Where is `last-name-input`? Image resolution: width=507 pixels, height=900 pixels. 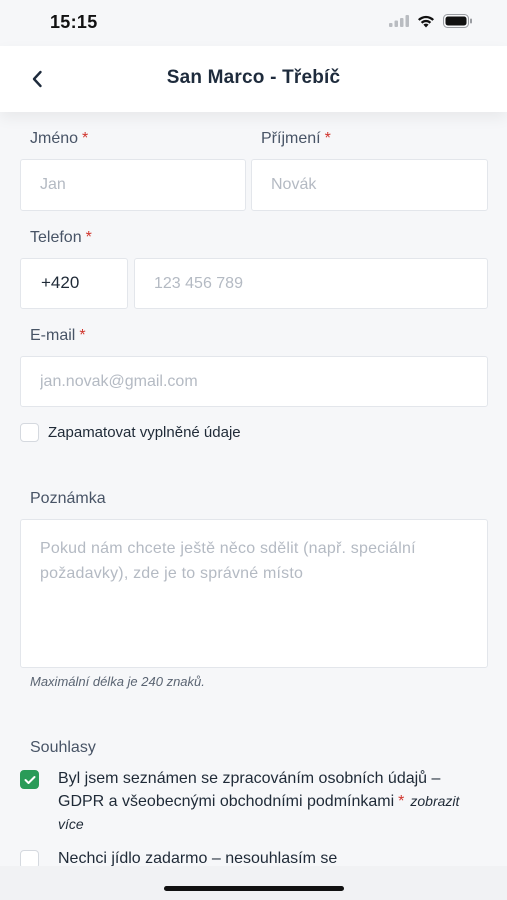 last-name-input is located at coordinates (369, 185).